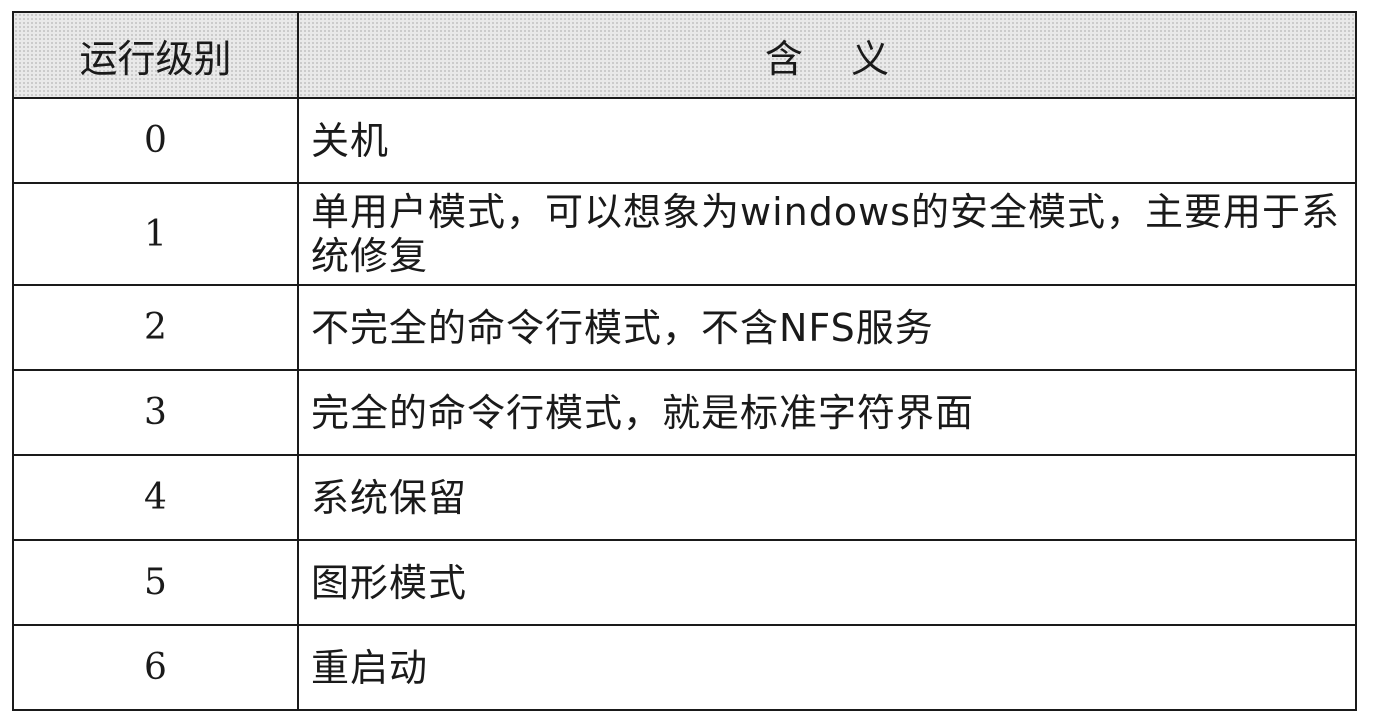  What do you see at coordinates (370, 667) in the screenshot?
I see `meaning-text: 重启动` at bounding box center [370, 667].